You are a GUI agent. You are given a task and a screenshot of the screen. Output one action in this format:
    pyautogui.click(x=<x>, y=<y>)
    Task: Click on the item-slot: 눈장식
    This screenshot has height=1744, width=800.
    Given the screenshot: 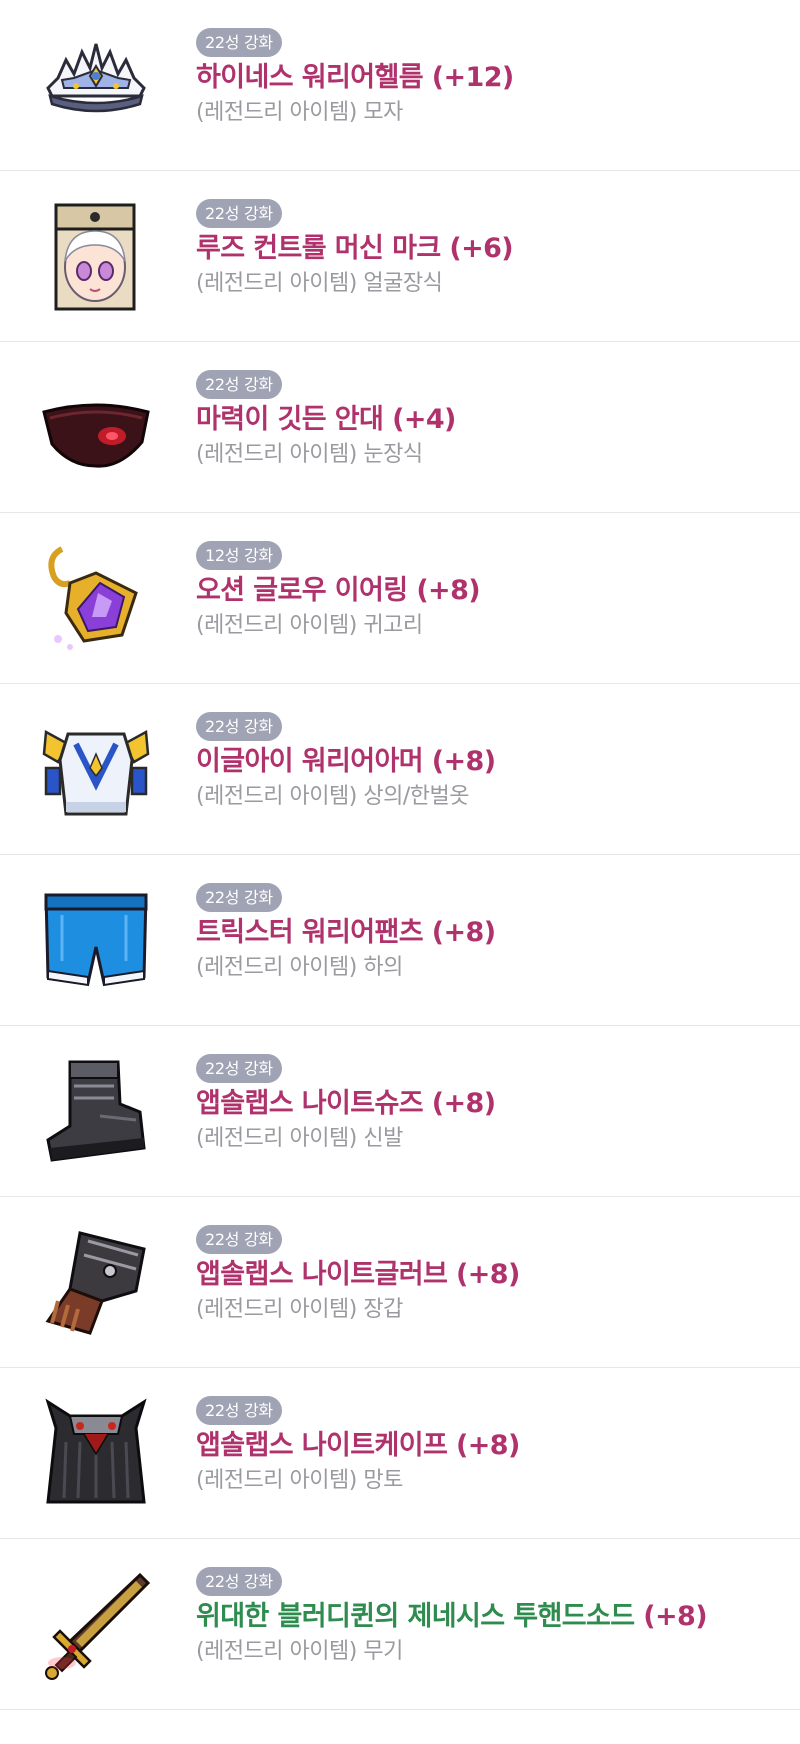 What is the action you would take?
    pyautogui.click(x=393, y=454)
    